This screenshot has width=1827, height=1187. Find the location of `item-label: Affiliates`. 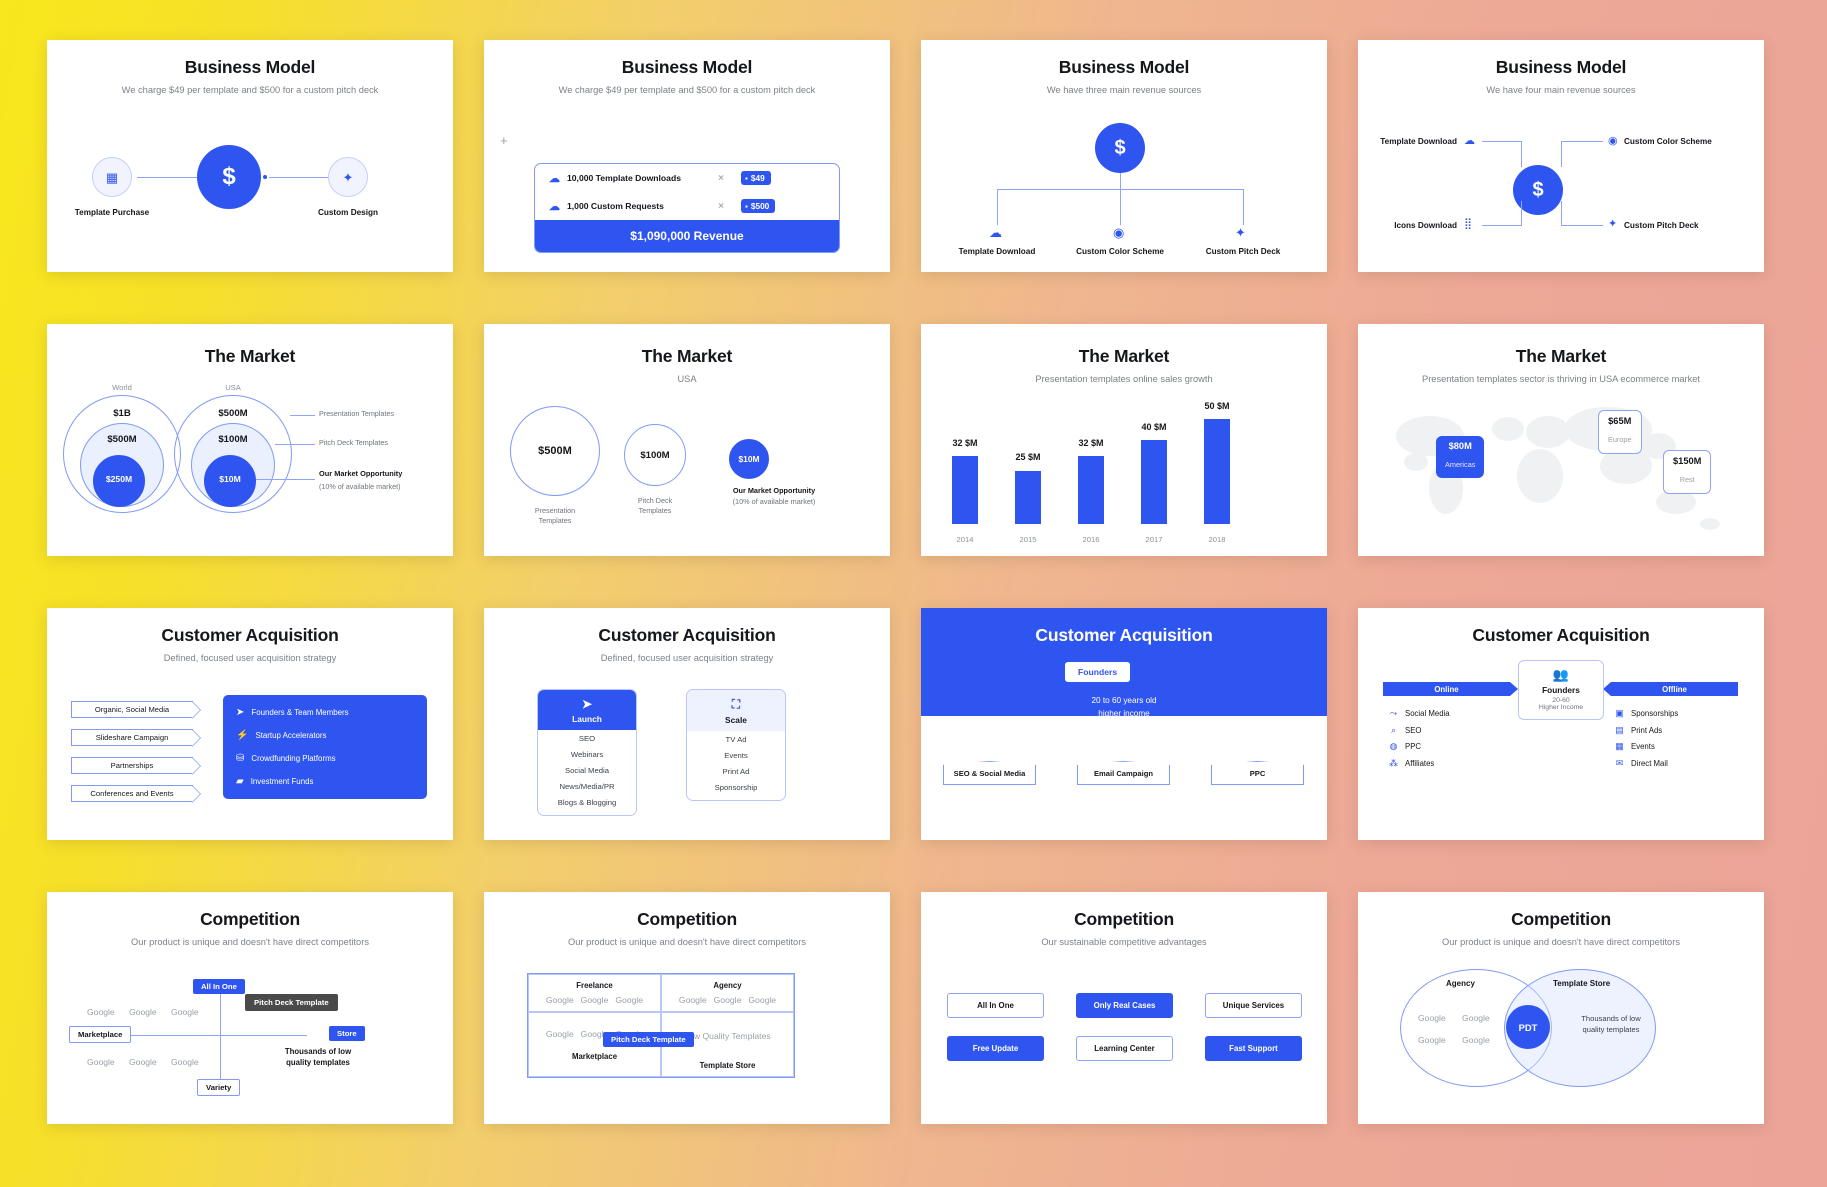

item-label: Affiliates is located at coordinates (1420, 763).